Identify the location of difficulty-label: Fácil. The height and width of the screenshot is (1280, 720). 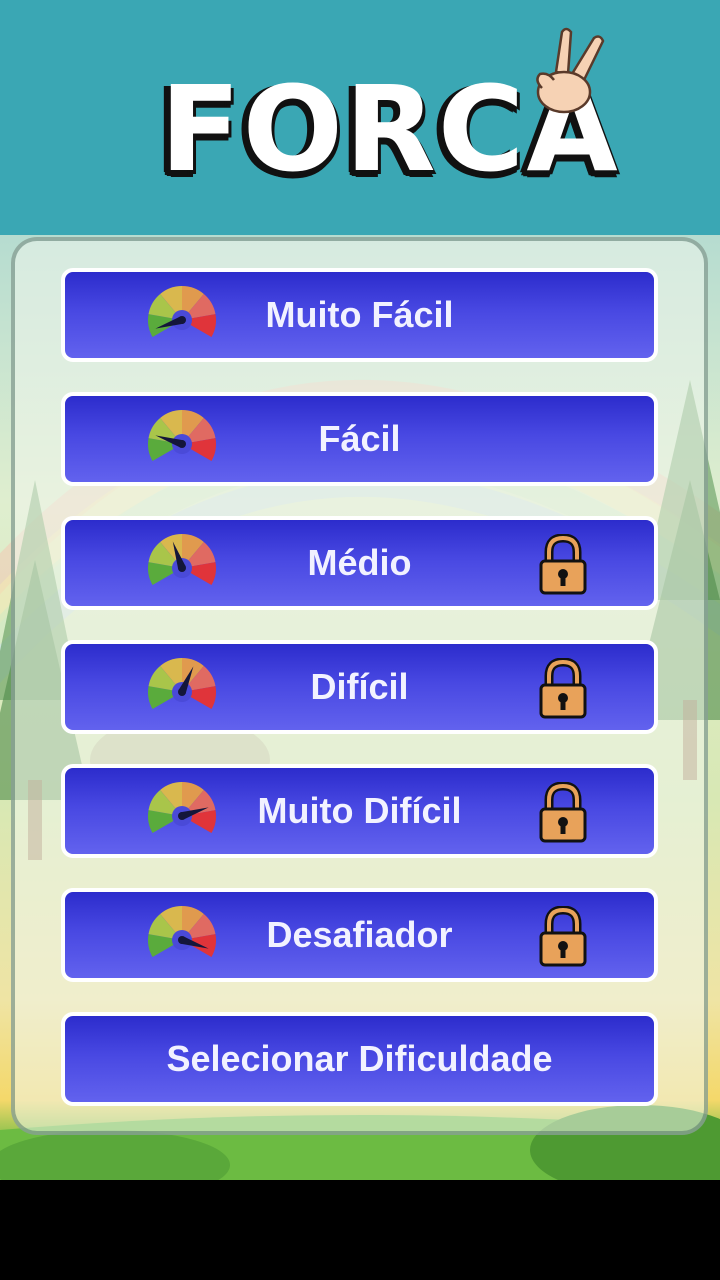
(359, 438).